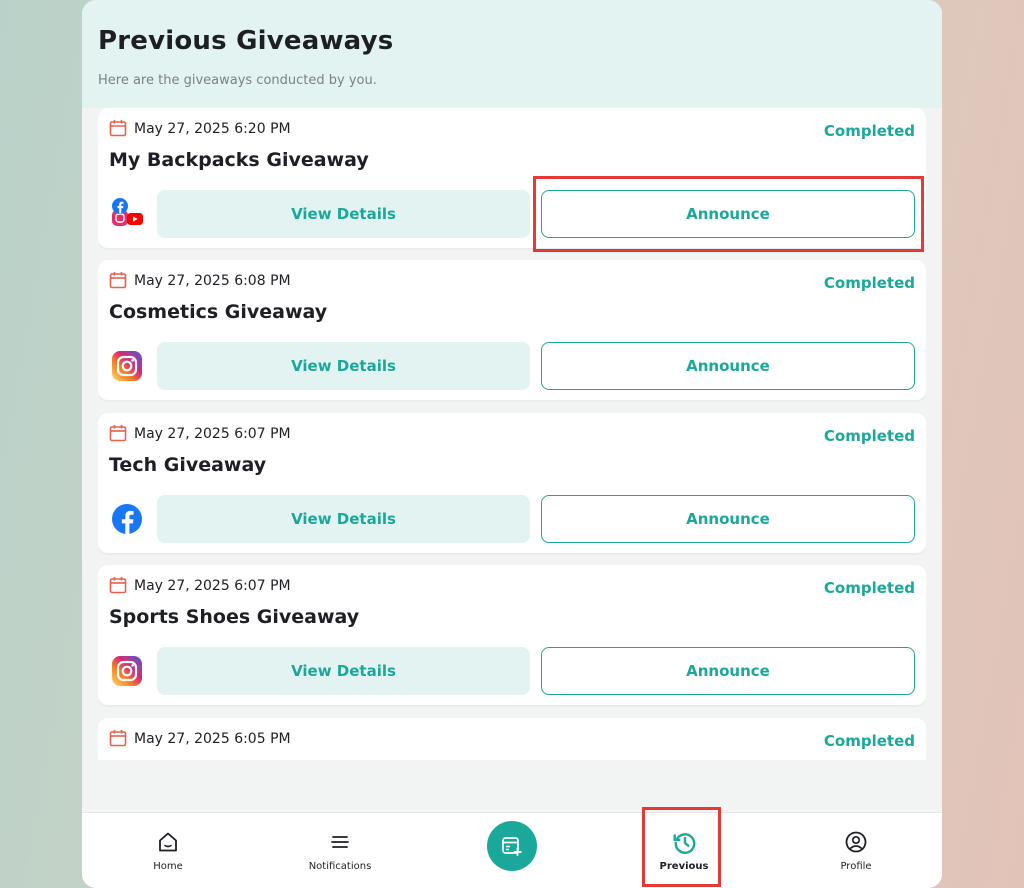 The width and height of the screenshot is (1024, 888). Describe the element at coordinates (246, 41) in the screenshot. I see `page-title: Previous Giveaways` at that location.